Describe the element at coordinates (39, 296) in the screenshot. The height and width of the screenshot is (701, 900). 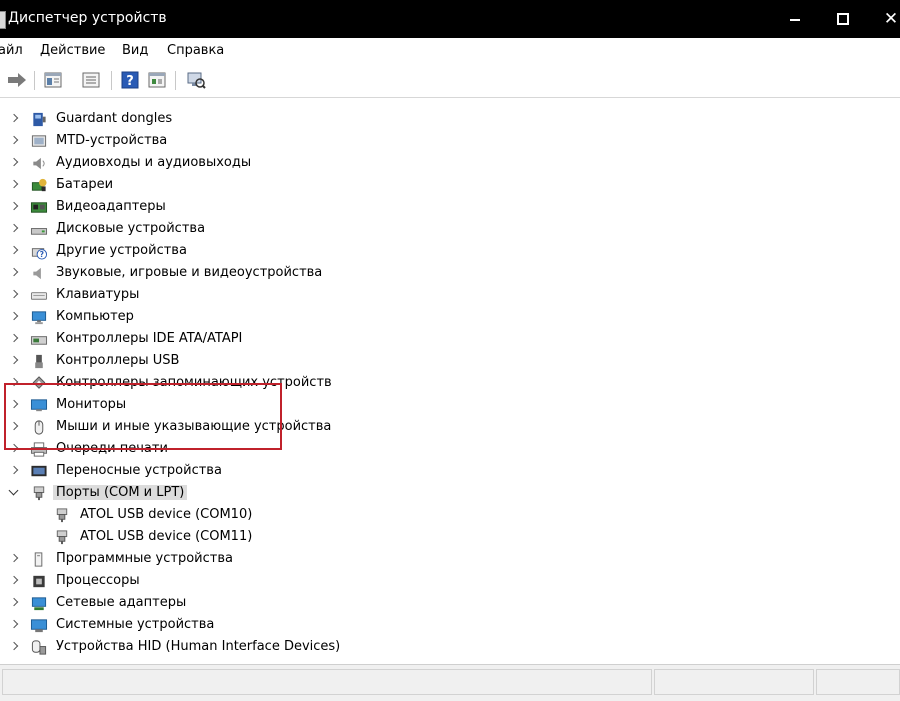
I see `keyboard-icon` at that location.